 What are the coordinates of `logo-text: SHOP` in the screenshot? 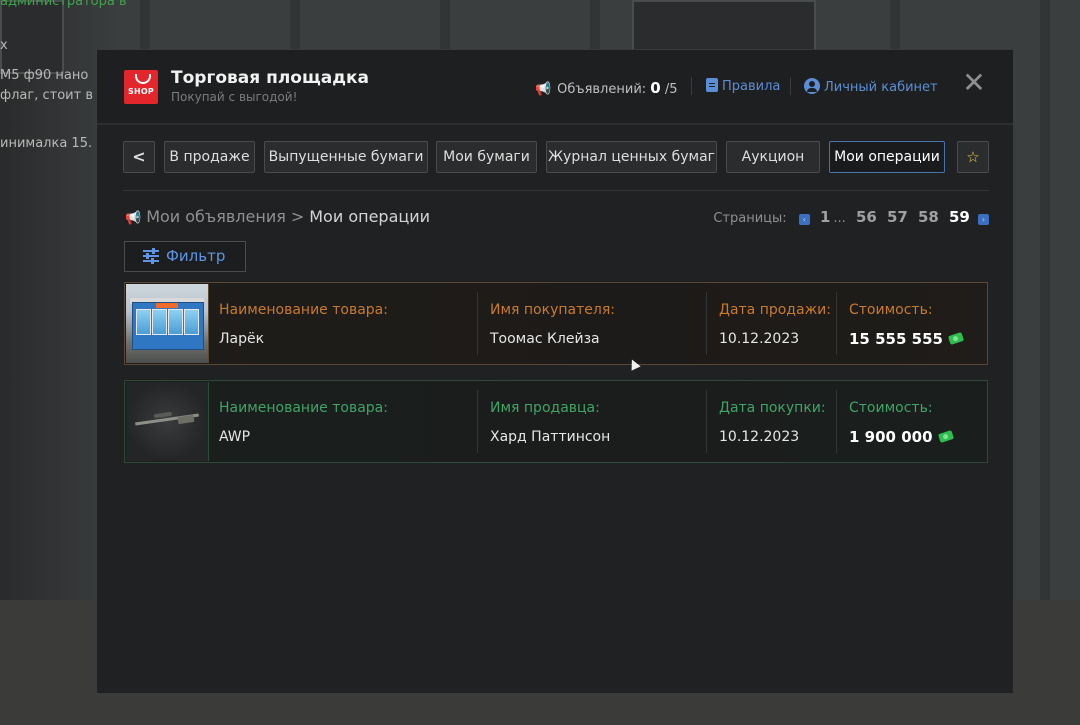 It's located at (141, 91).